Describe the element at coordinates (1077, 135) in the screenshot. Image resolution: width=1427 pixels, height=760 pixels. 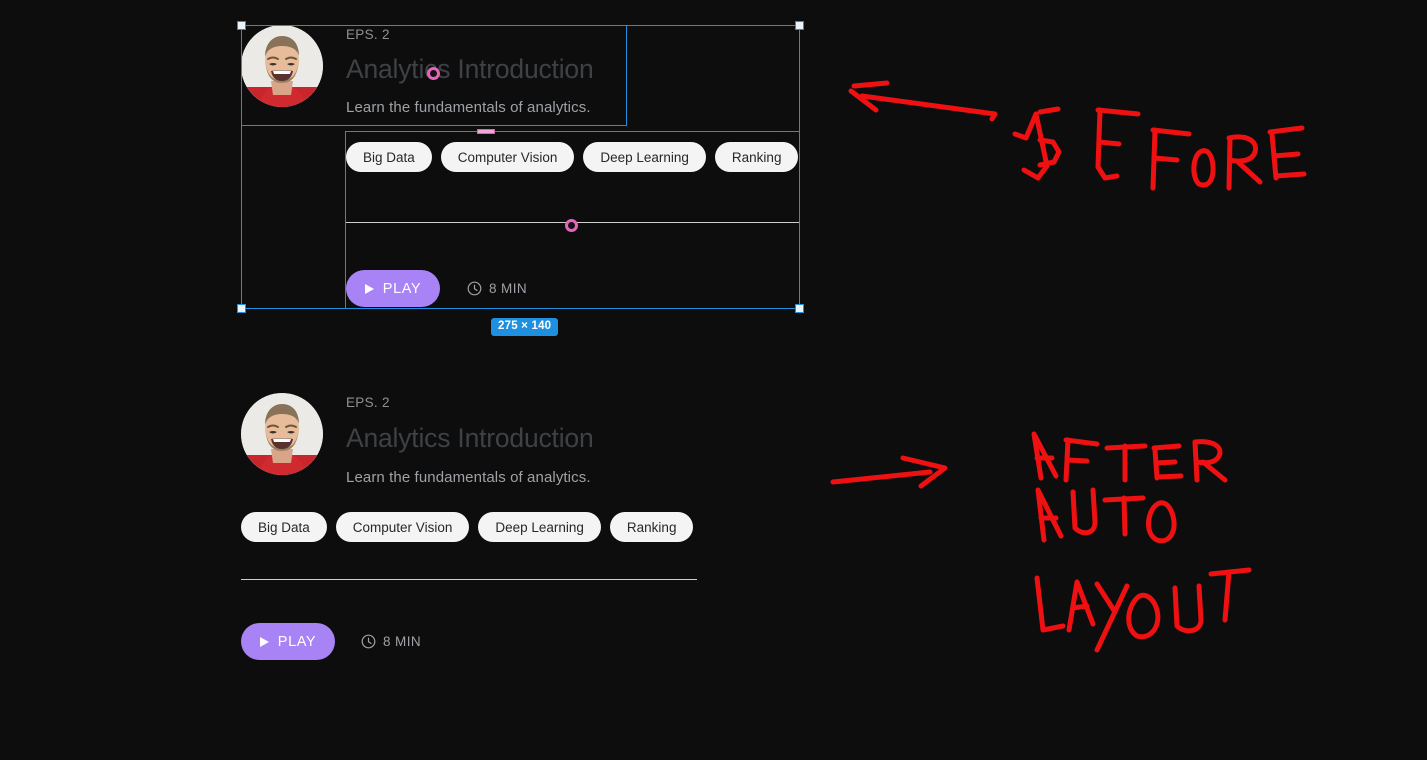
I see `annotation-before` at that location.